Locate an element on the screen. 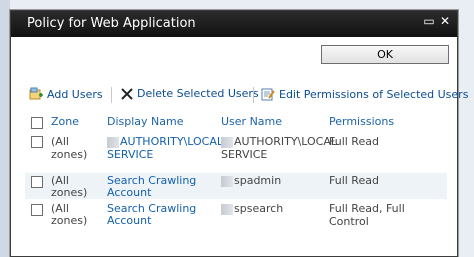 The image size is (474, 257). ok-button: OK is located at coordinates (385, 54).